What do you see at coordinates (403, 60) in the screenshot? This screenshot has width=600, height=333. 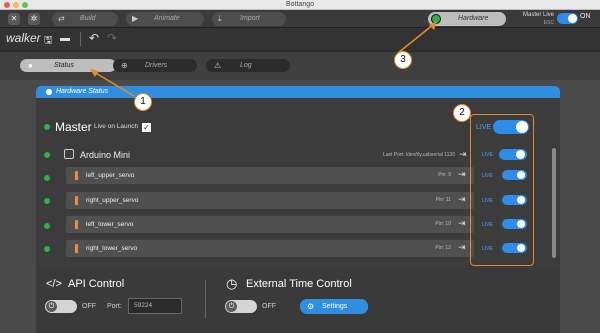 I see `annotation-callout-3: 3` at bounding box center [403, 60].